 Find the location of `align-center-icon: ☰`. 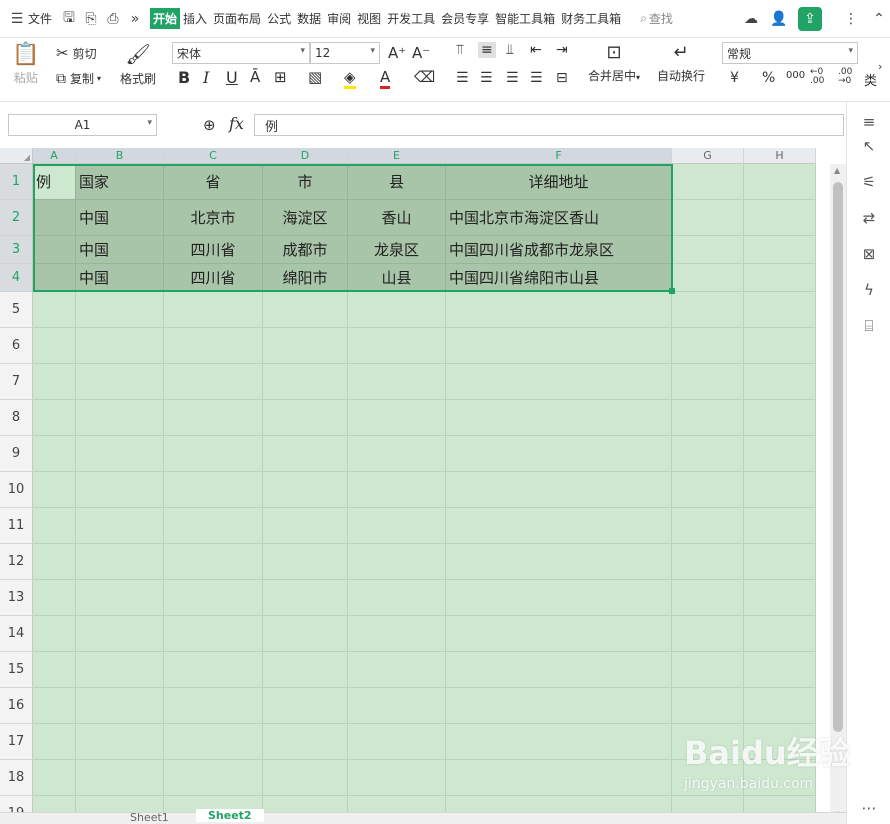

align-center-icon: ☰ is located at coordinates (486, 78).